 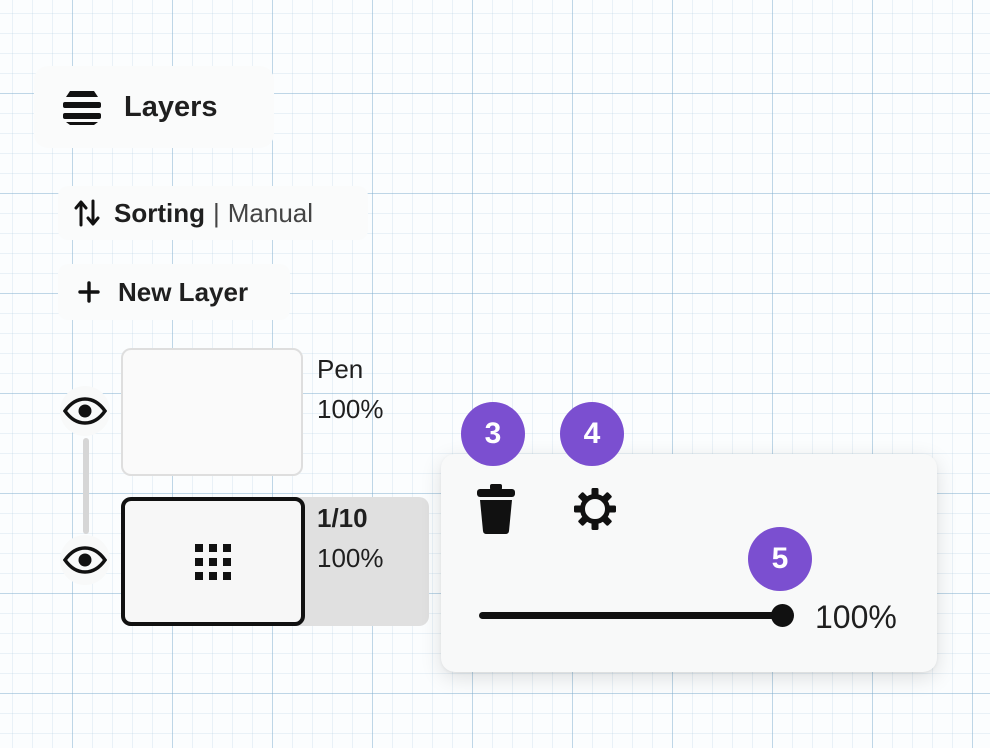 I want to click on layer-thumbnail-selected, so click(x=213, y=561).